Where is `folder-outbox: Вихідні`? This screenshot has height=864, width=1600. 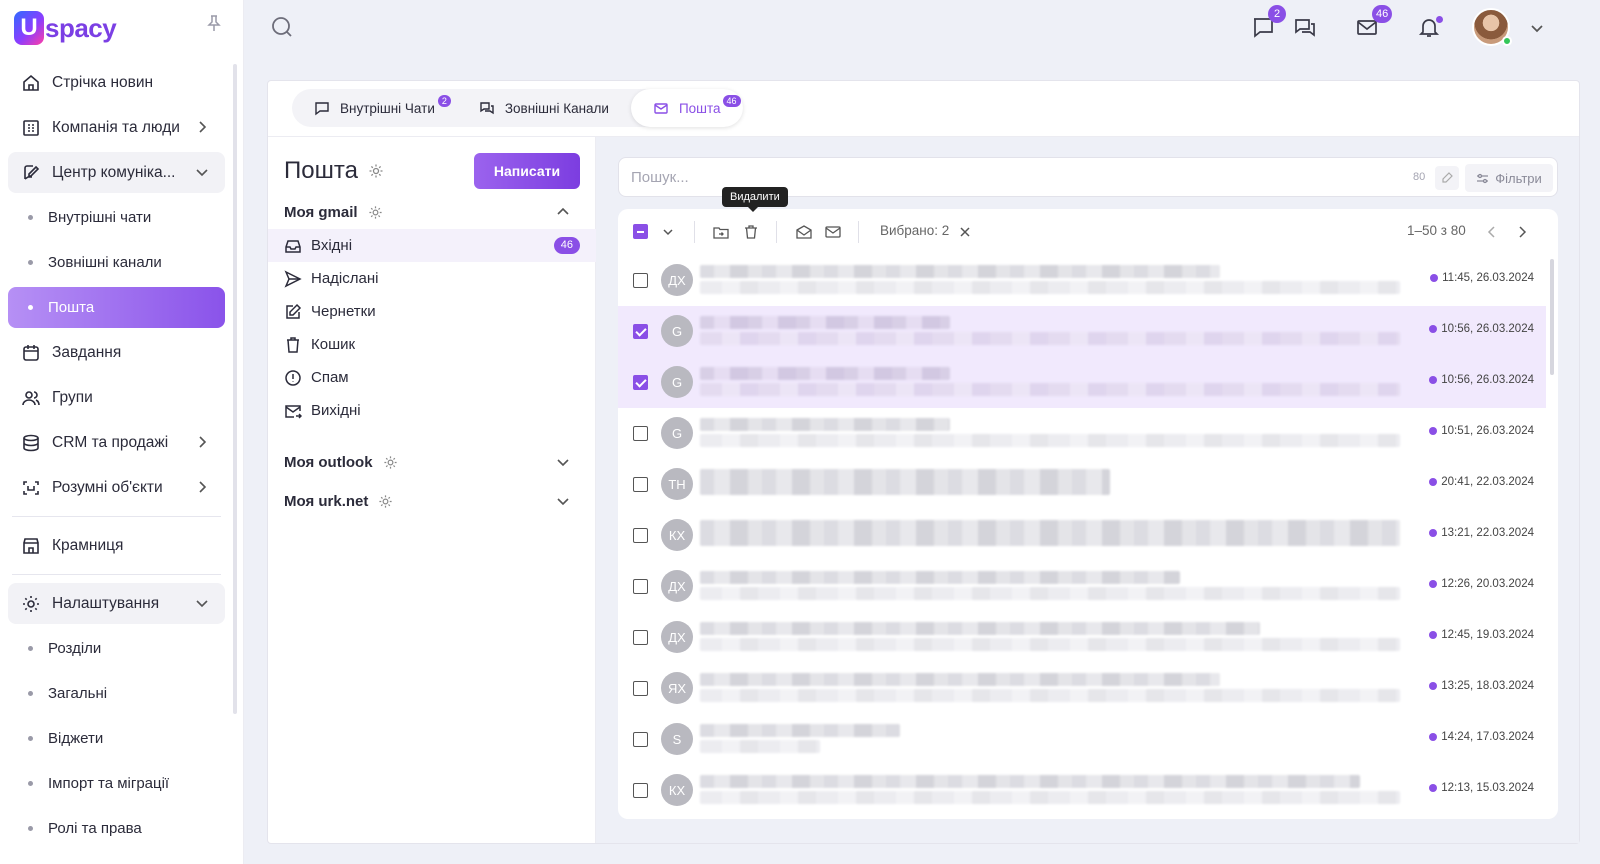
folder-outbox: Вихідні is located at coordinates (432, 410).